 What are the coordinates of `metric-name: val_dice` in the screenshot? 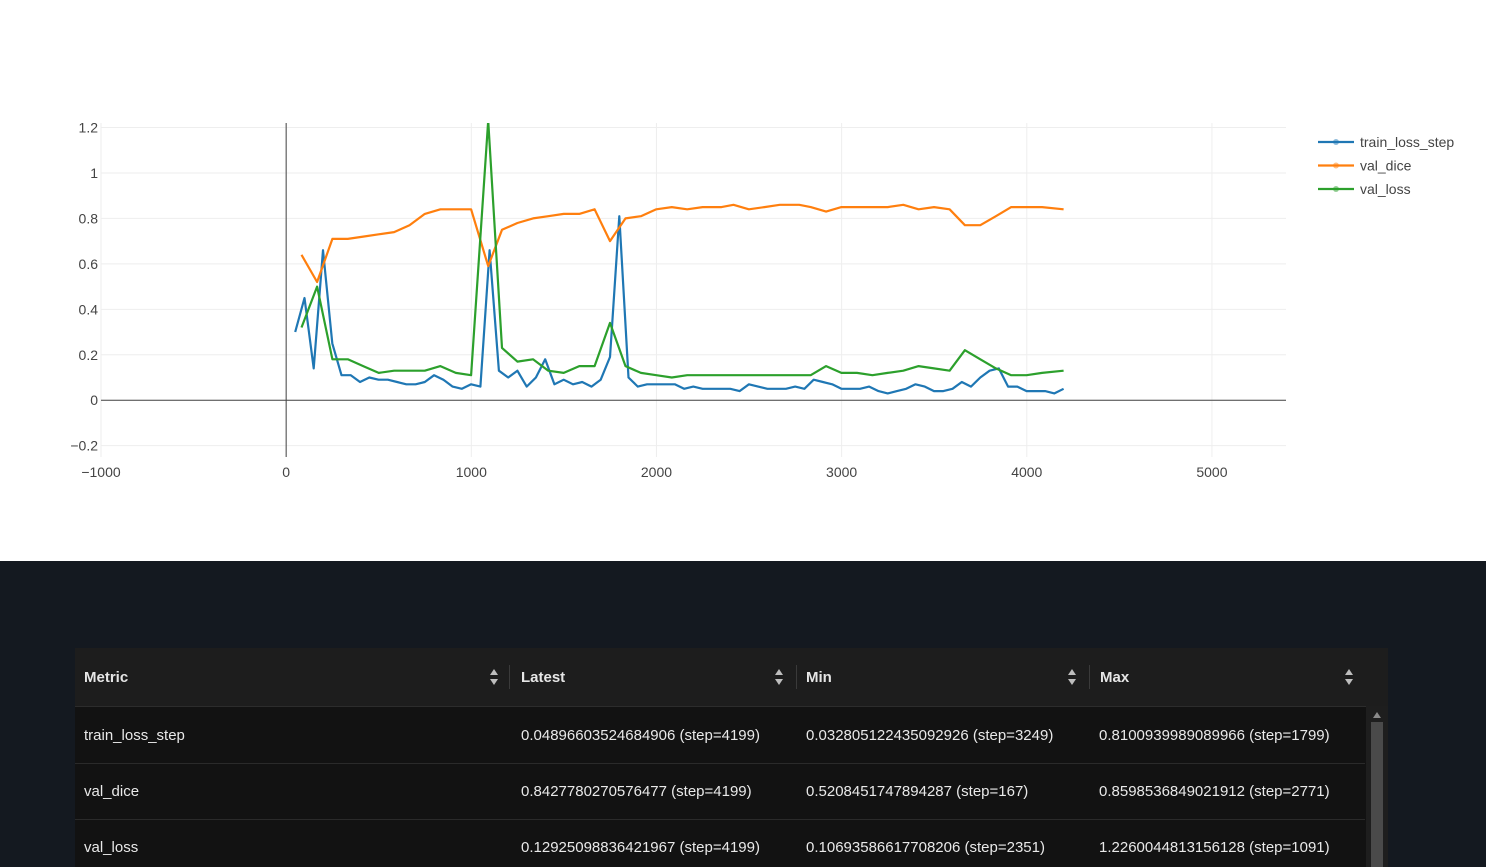 It's located at (112, 791).